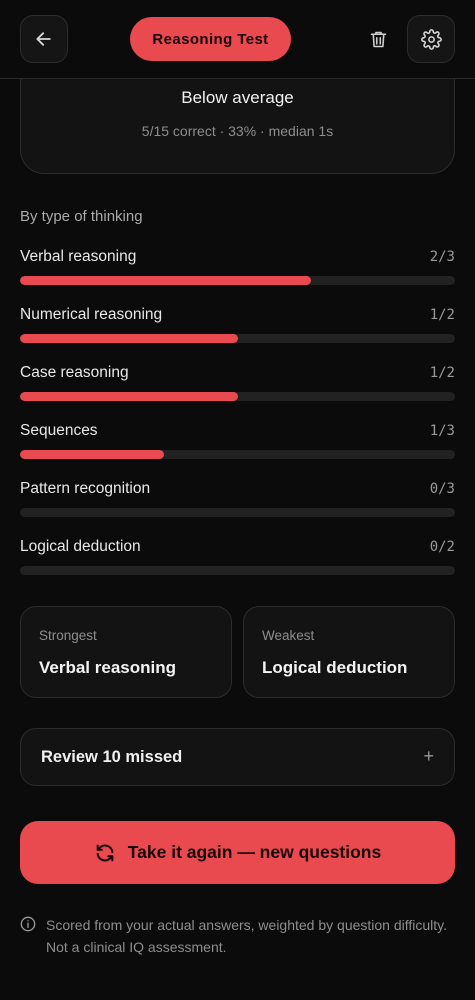 The height and width of the screenshot is (1000, 475). Describe the element at coordinates (237, 442) in the screenshot. I see `category-row: Sequences 1/3` at that location.